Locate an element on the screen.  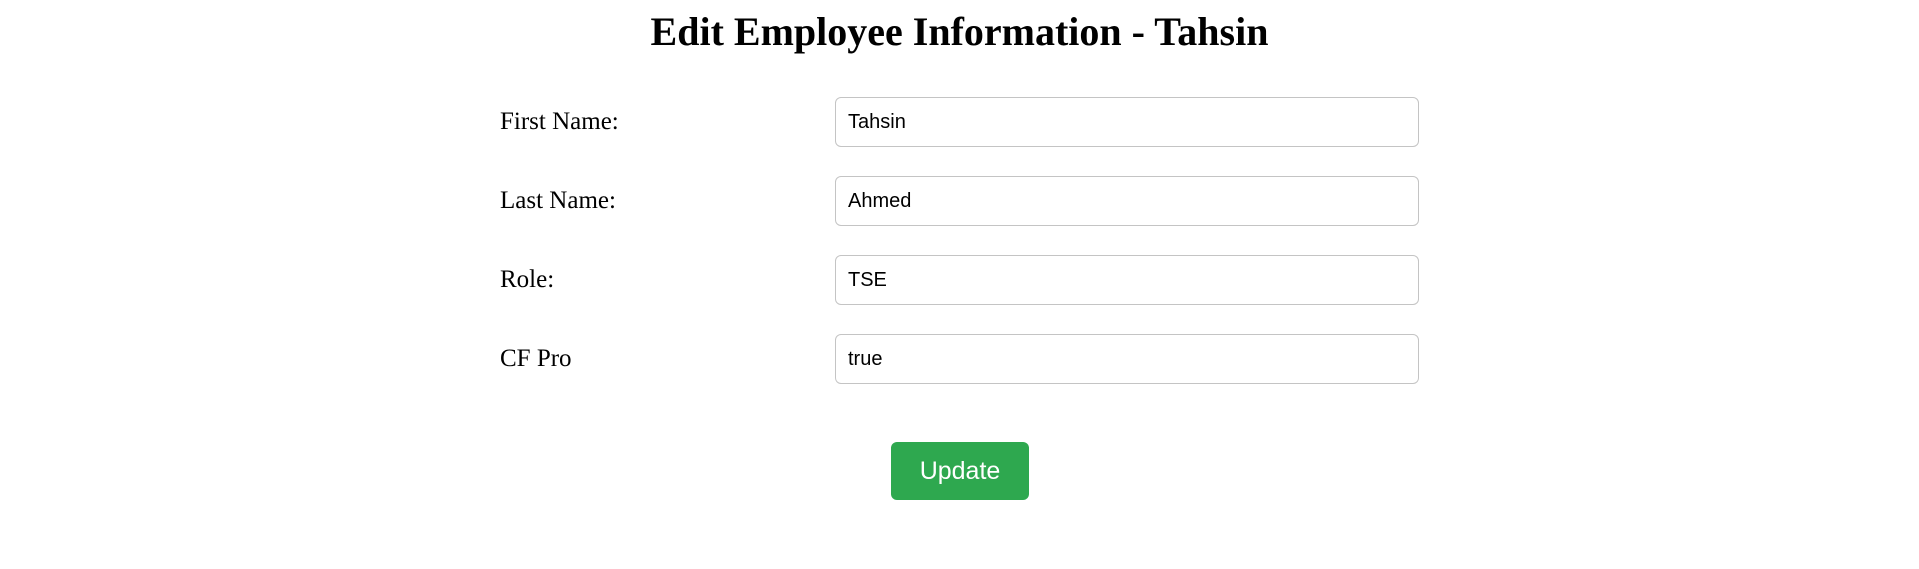
cf-pro-row: CF Pro is located at coordinates (960, 359).